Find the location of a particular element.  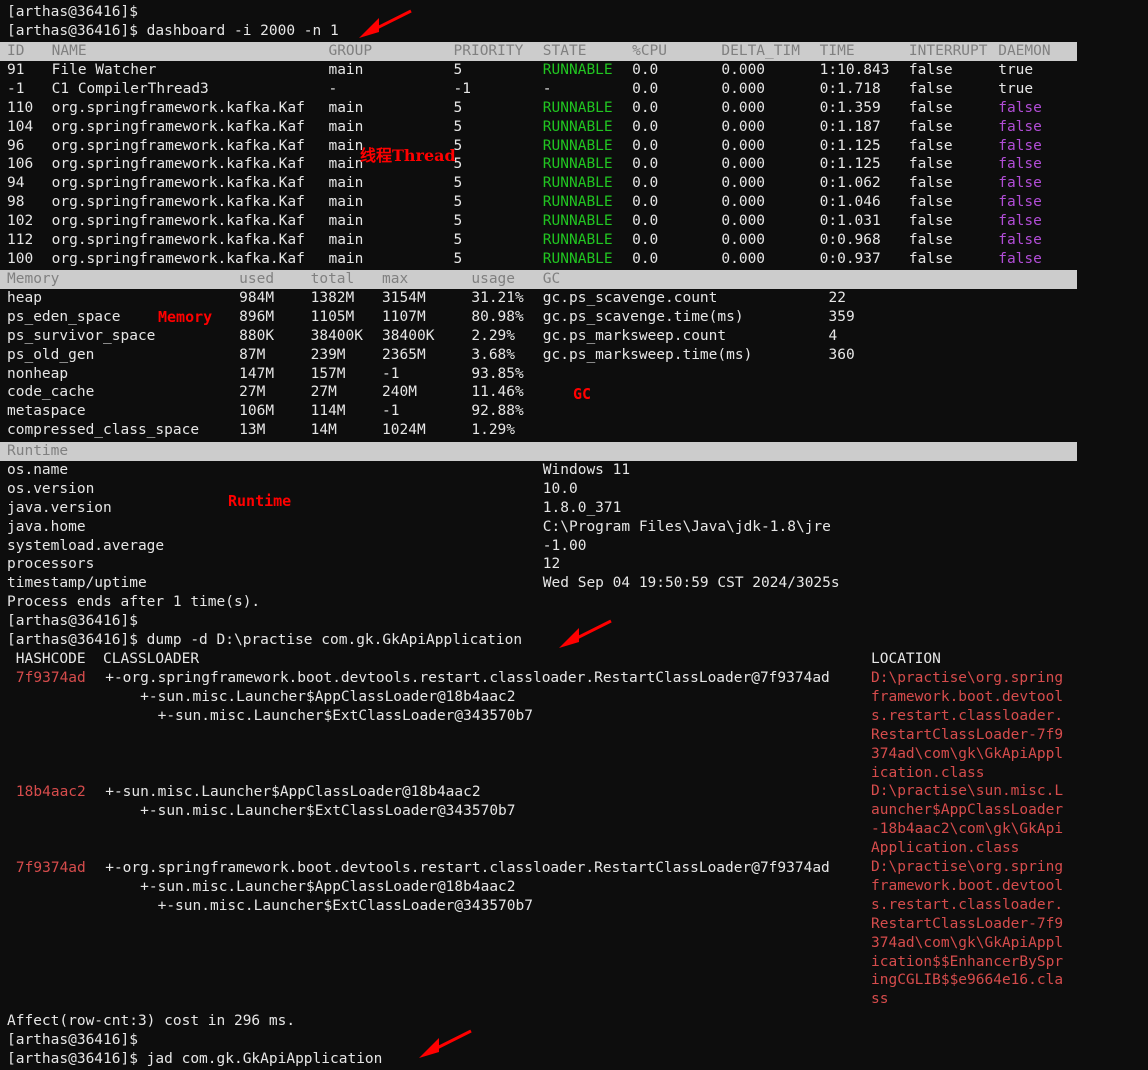

runtime-header-bar: Runtime is located at coordinates (538, 451).